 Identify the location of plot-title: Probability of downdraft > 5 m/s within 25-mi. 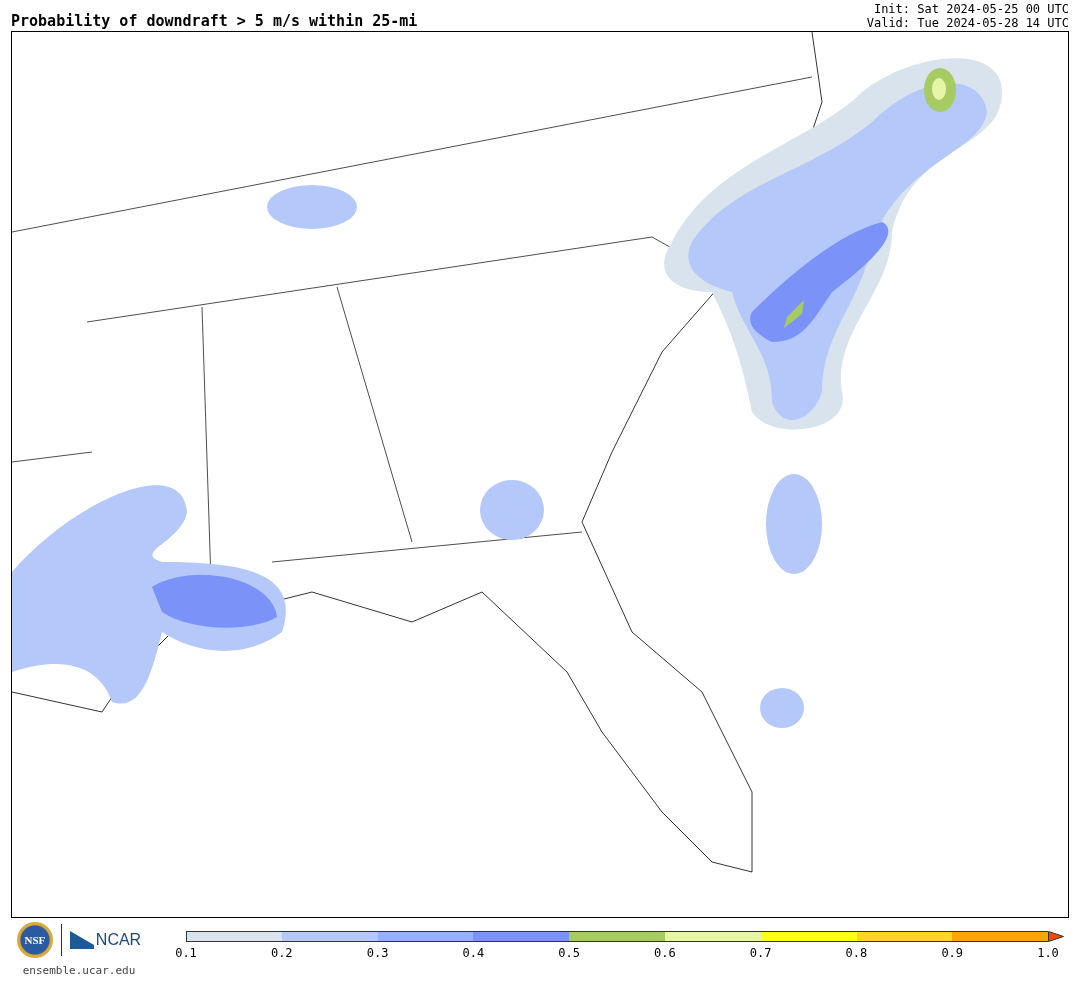
(214, 21).